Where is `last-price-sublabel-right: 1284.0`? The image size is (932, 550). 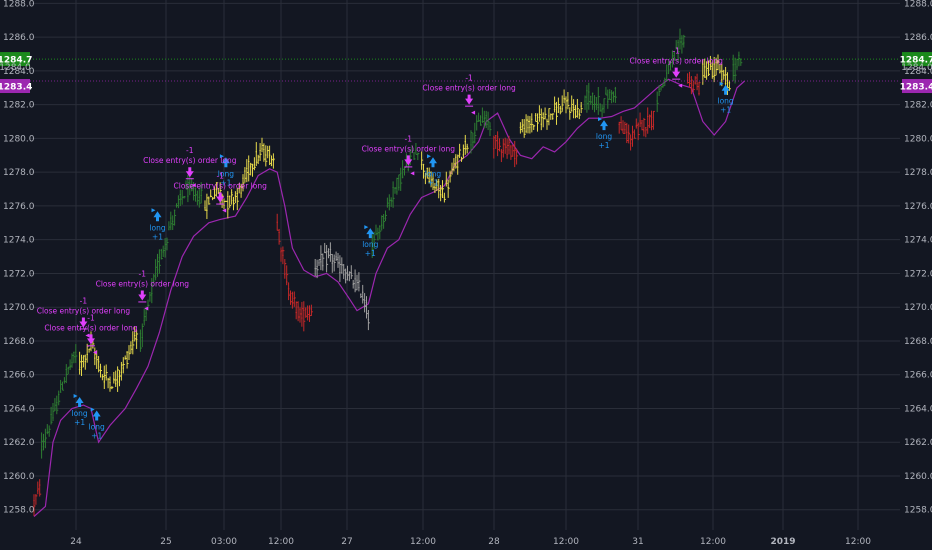
last-price-sublabel-right: 1284.0 is located at coordinates (916, 68).